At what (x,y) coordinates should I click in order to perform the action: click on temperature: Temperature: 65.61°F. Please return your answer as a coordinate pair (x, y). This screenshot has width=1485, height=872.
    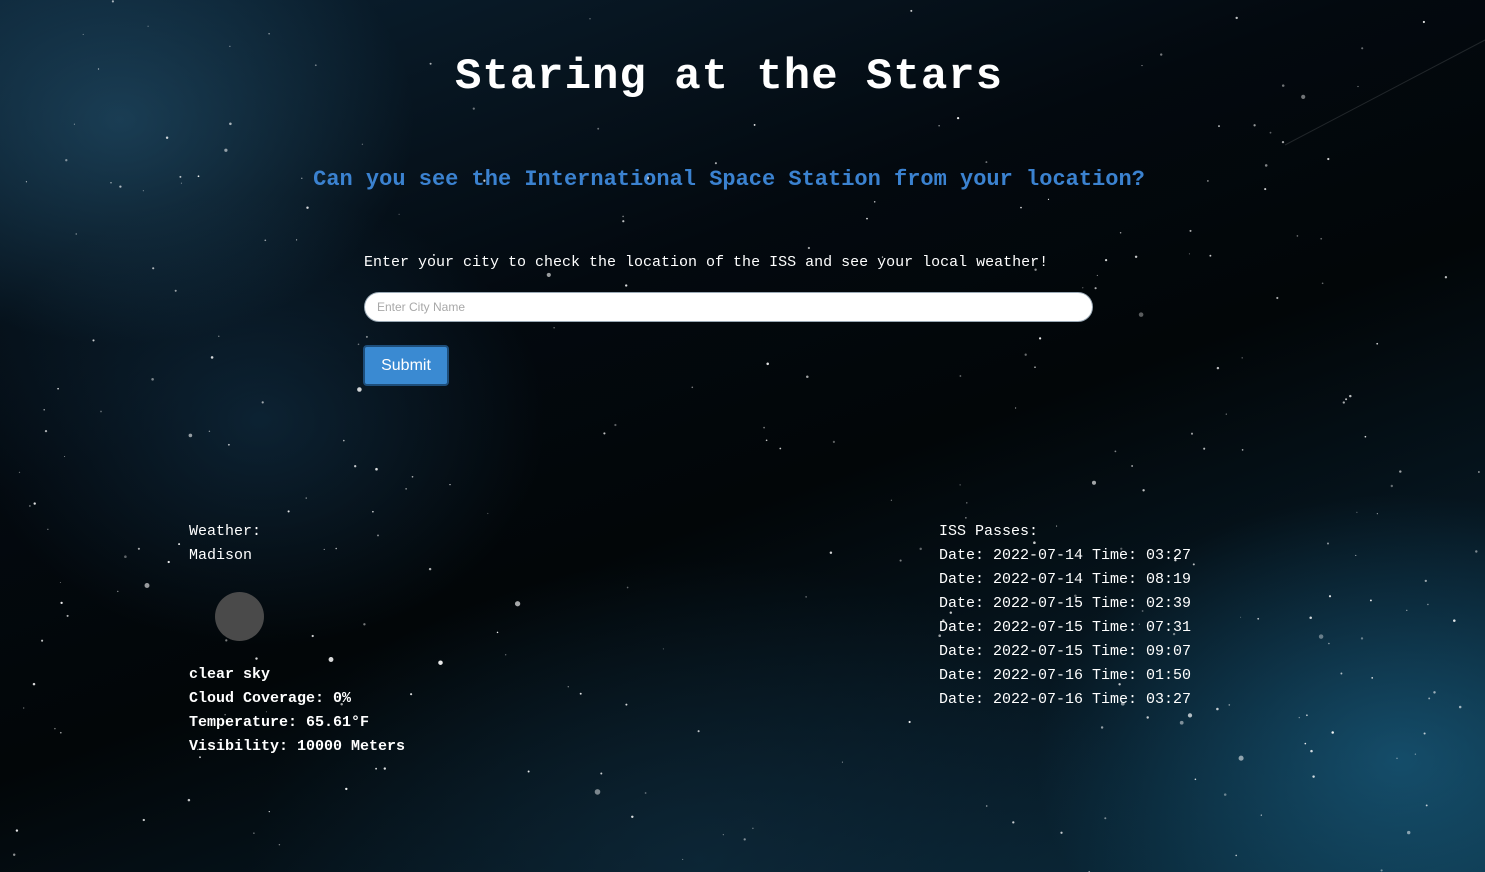
    Looking at the image, I should click on (279, 722).